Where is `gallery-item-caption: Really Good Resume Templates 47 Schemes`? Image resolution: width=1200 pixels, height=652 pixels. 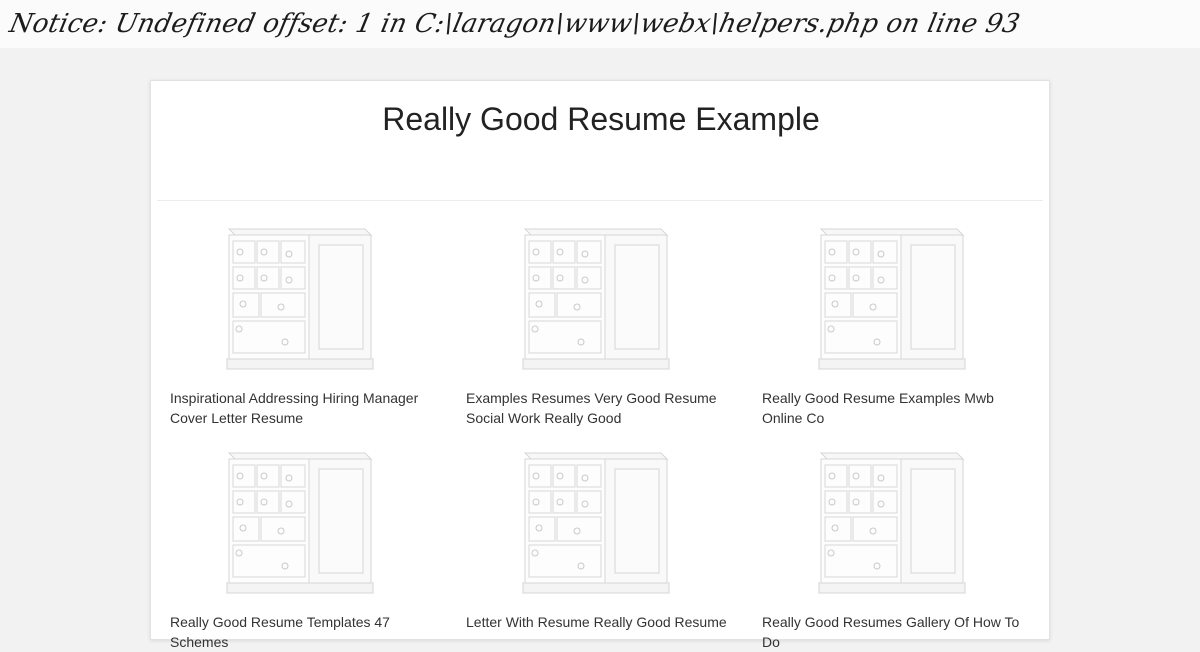
gallery-item-caption: Really Good Resume Templates 47 Schemes is located at coordinates (305, 632).